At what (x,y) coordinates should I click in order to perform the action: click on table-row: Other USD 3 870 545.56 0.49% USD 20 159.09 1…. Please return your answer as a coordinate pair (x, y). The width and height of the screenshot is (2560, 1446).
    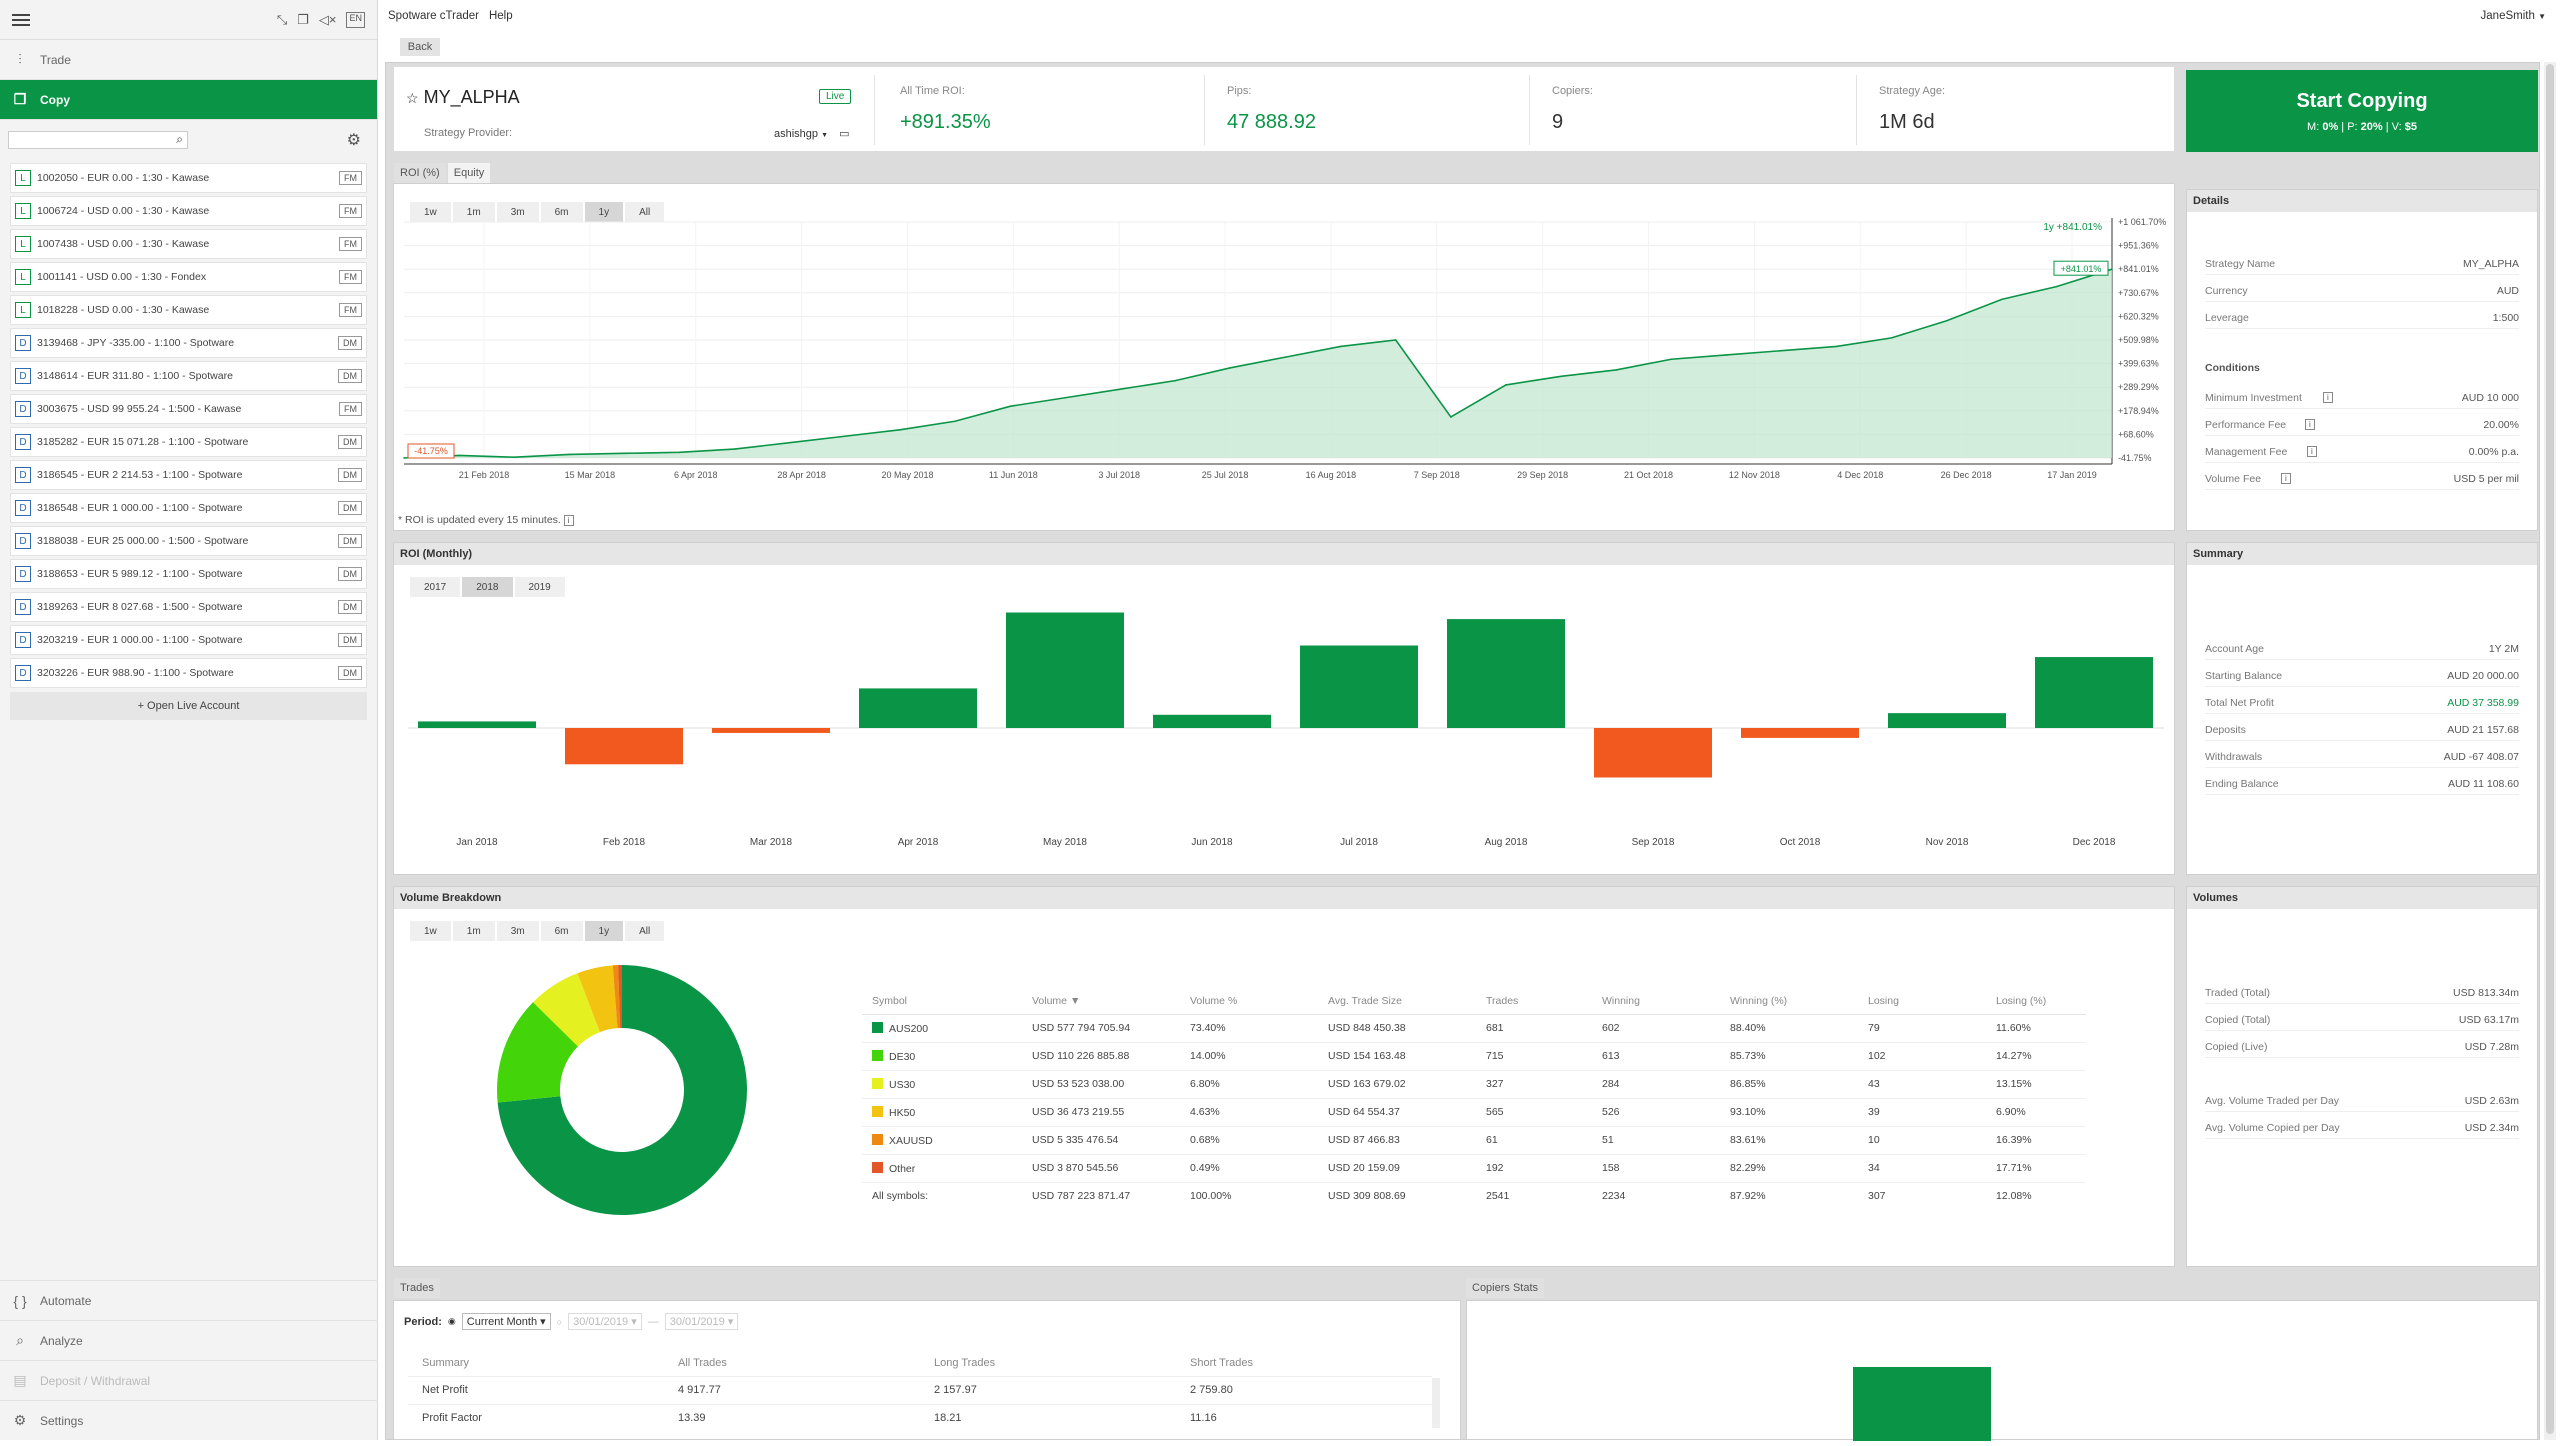
    Looking at the image, I should click on (1474, 1168).